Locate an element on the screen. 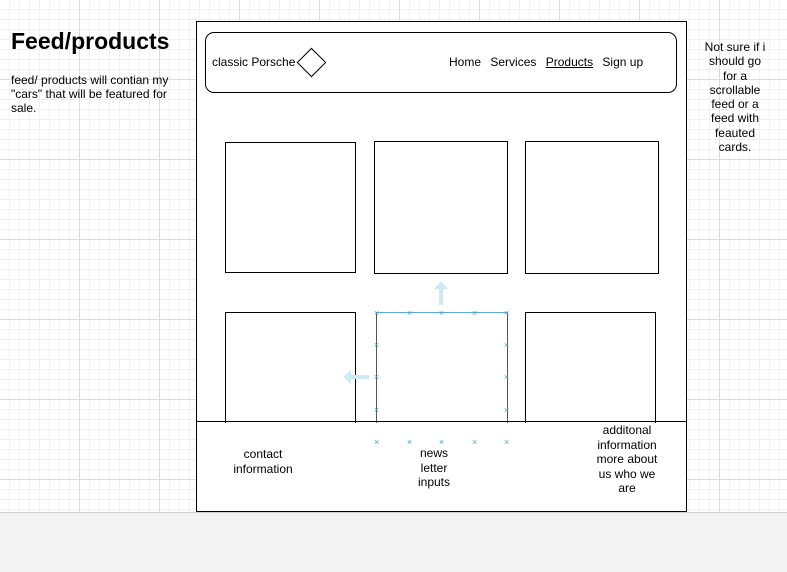 The width and height of the screenshot is (787, 572). brand-label: classic Porsche is located at coordinates (253, 62).